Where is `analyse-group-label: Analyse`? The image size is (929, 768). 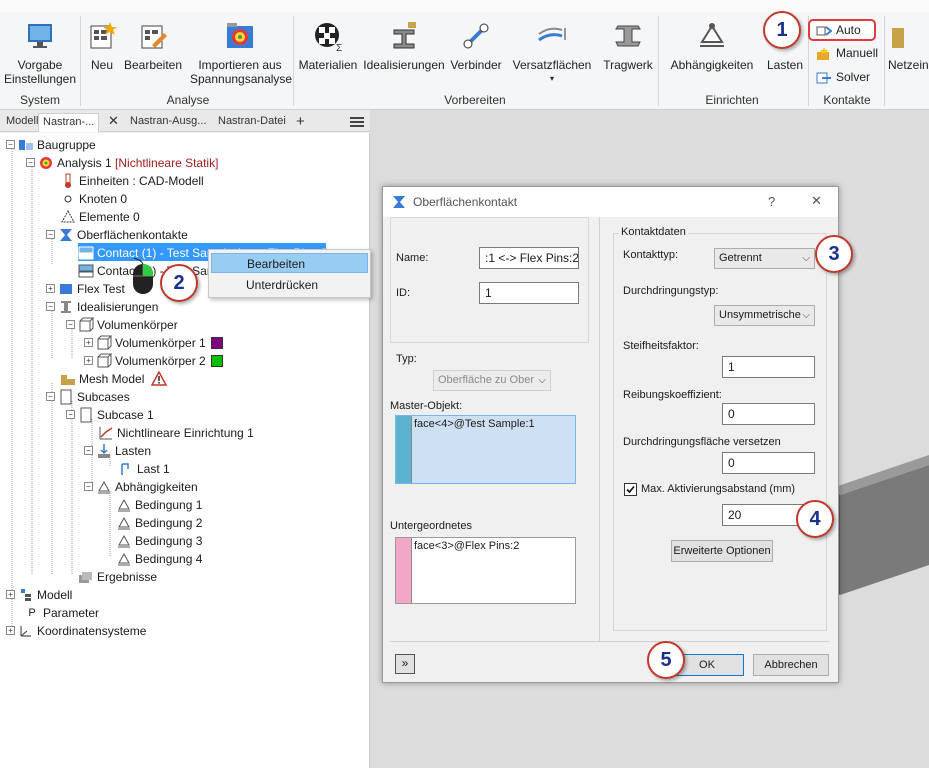
analyse-group-label: Analyse is located at coordinates (188, 100).